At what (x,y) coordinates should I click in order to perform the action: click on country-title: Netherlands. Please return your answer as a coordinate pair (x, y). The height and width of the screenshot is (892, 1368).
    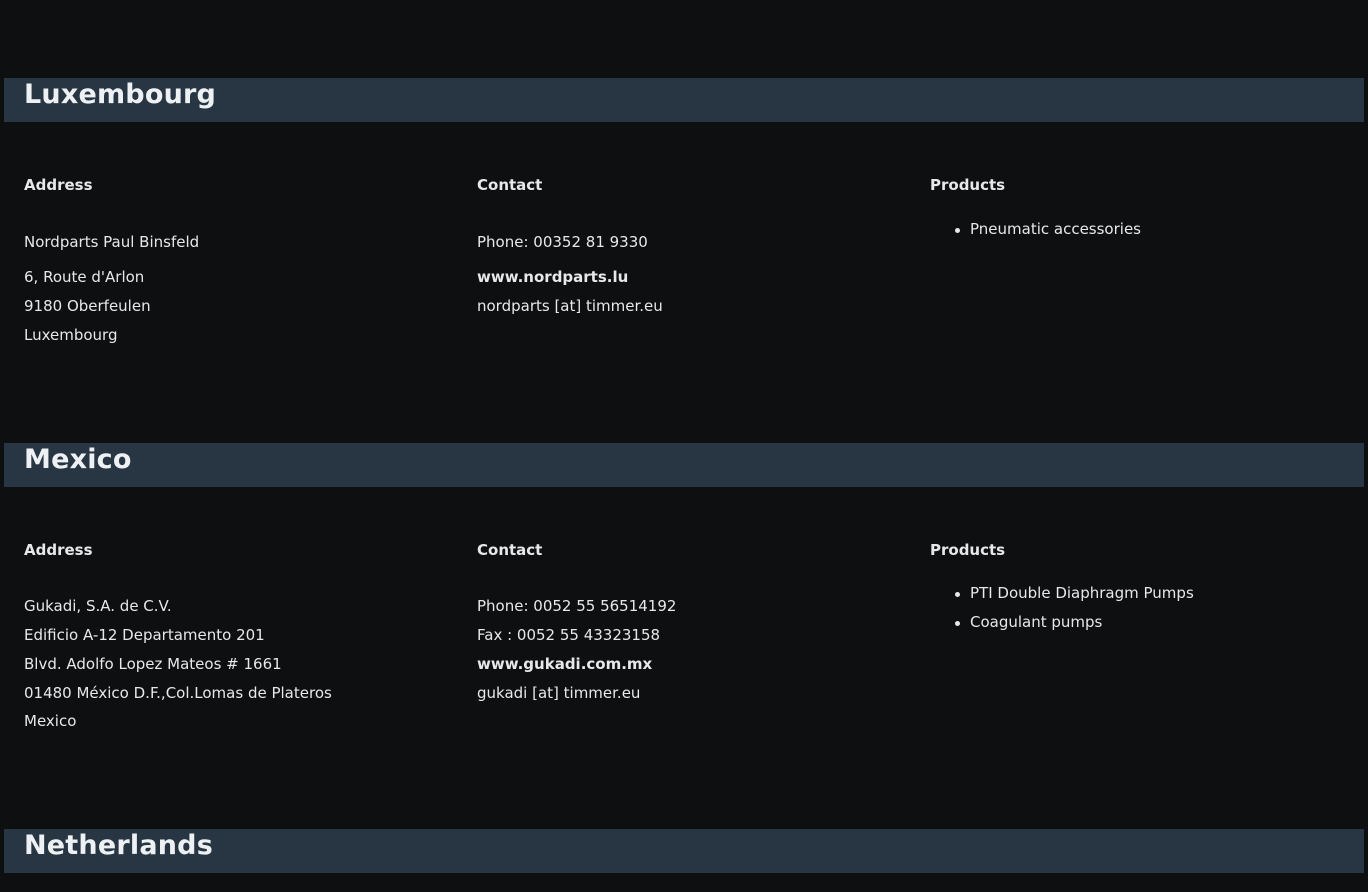
    Looking at the image, I should click on (118, 845).